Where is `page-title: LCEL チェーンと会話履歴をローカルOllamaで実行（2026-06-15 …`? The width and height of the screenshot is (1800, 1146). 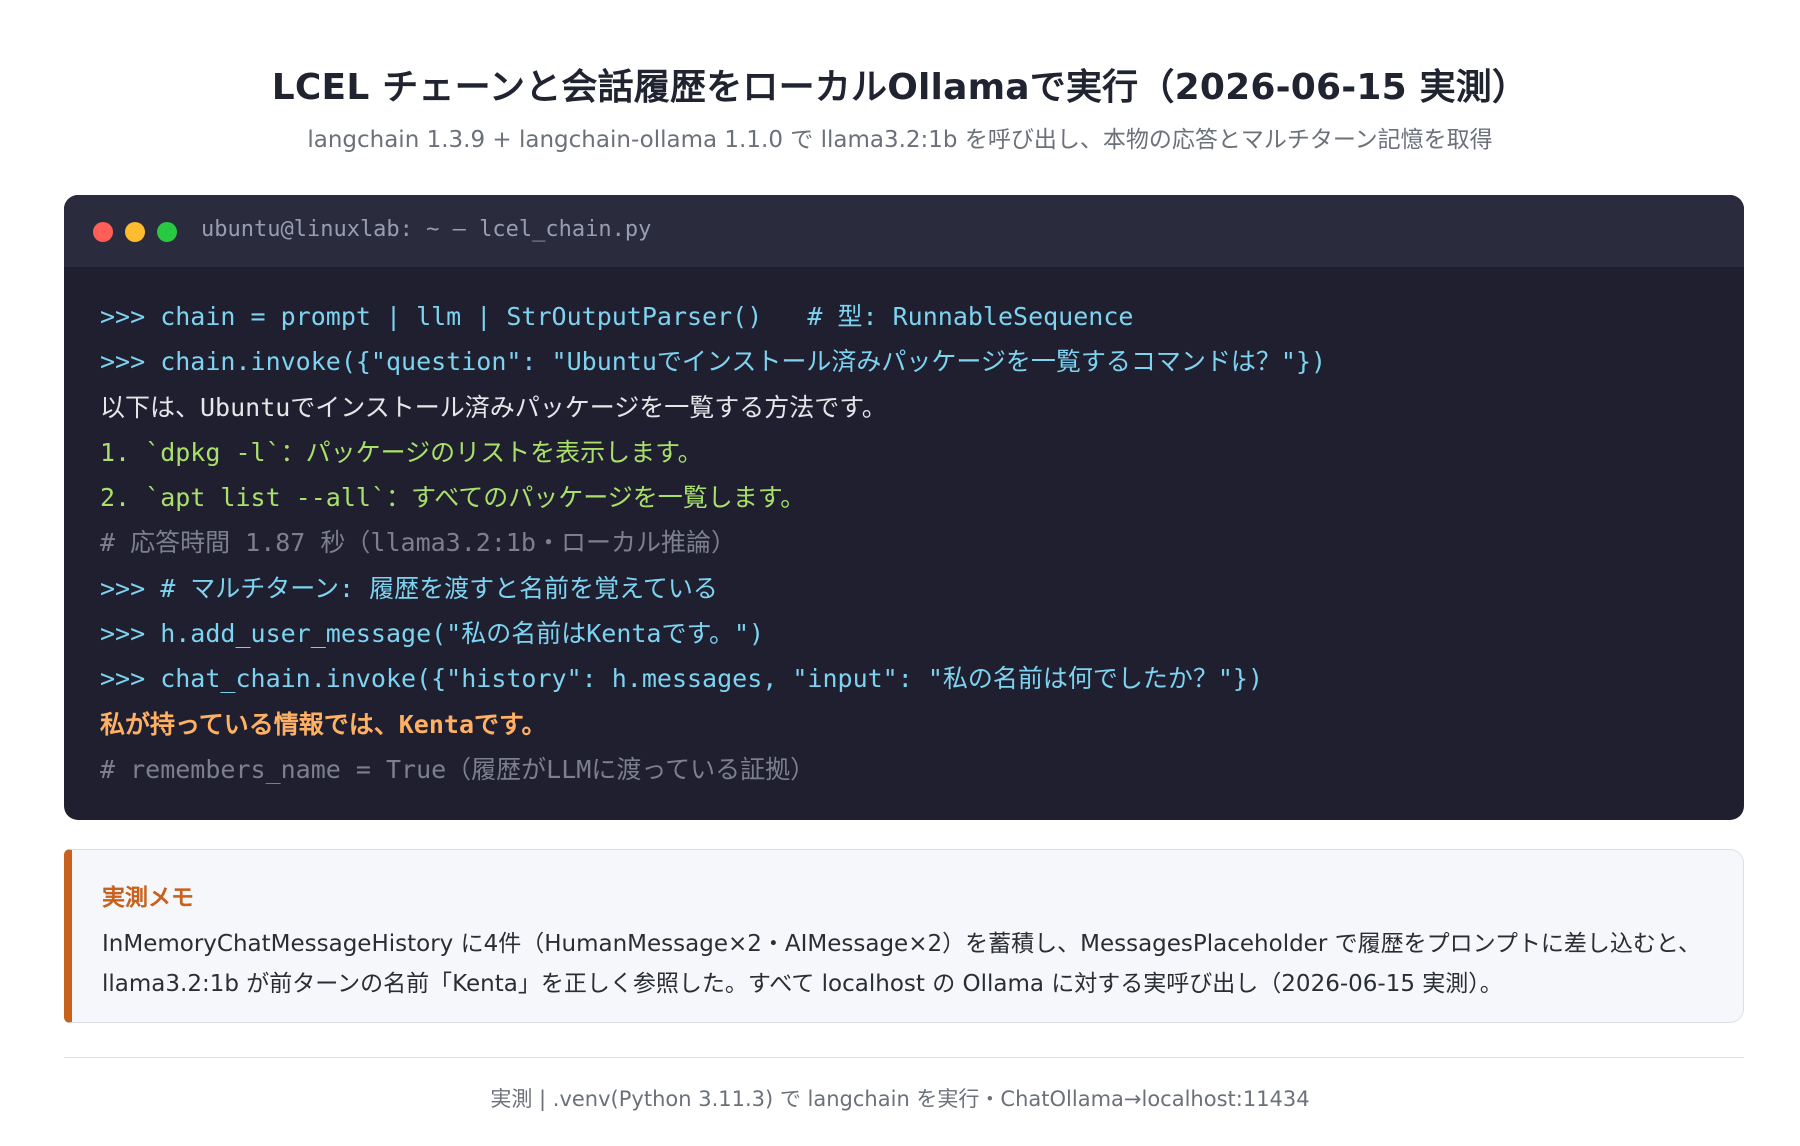
page-title: LCEL チェーンと会話履歴をローカルOllamaで実行（2026-06-15 … is located at coordinates (900, 87).